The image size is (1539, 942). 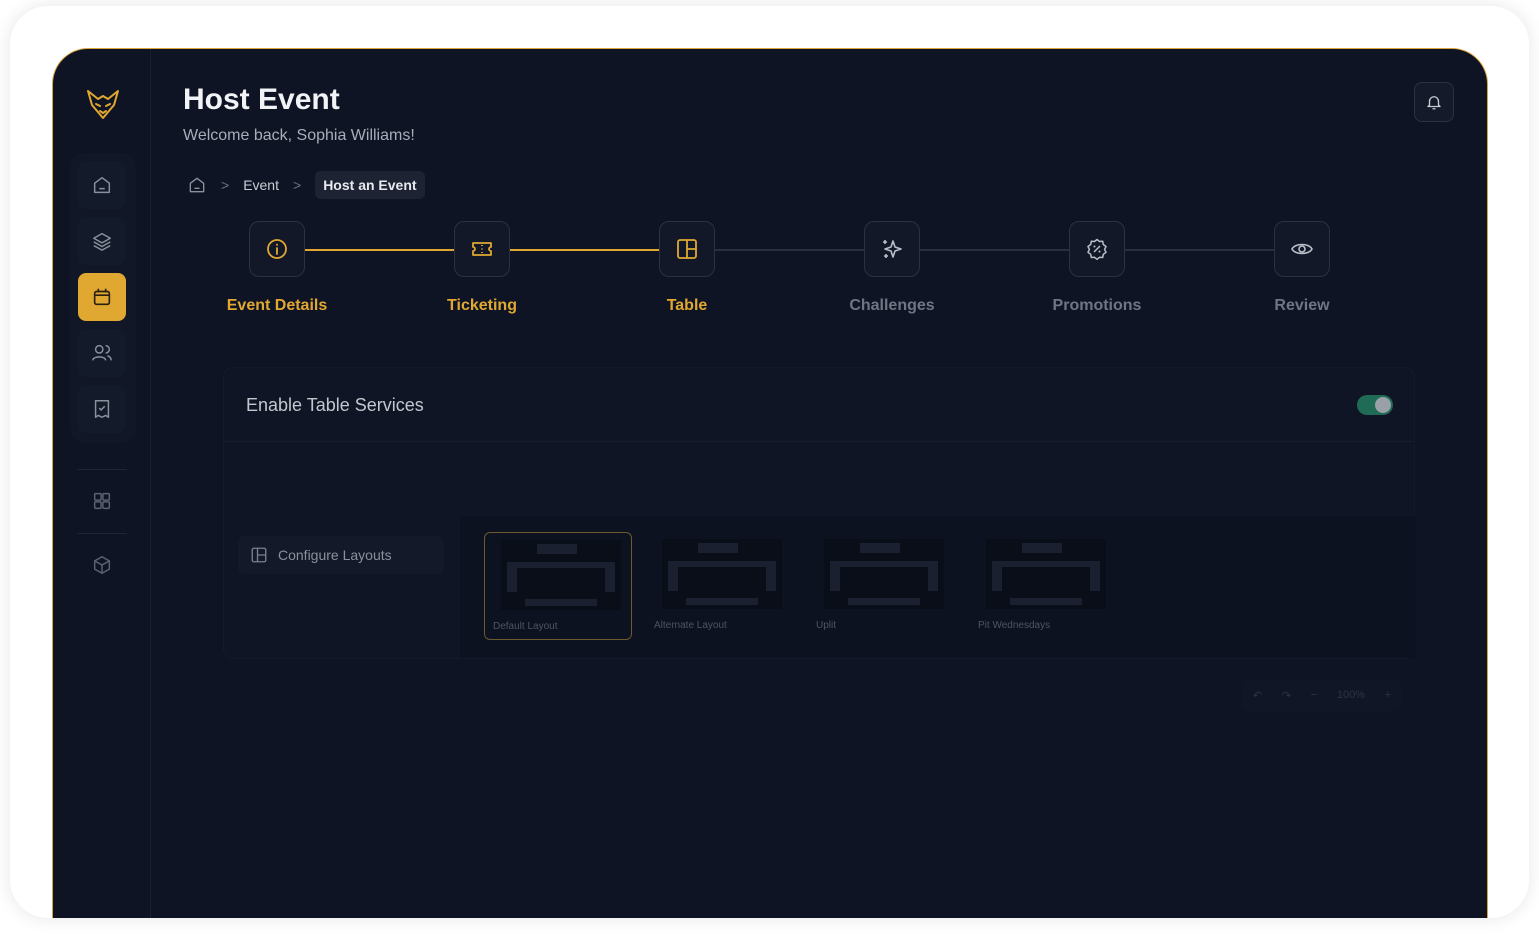 I want to click on sidebar-item-users, so click(x=102, y=353).